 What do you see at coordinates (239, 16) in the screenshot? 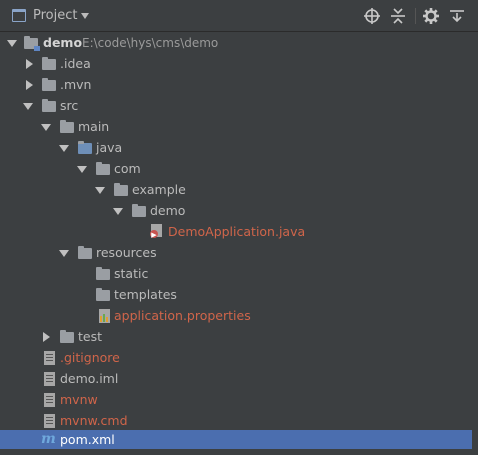
I see `project-tool-window-header: Project` at bounding box center [239, 16].